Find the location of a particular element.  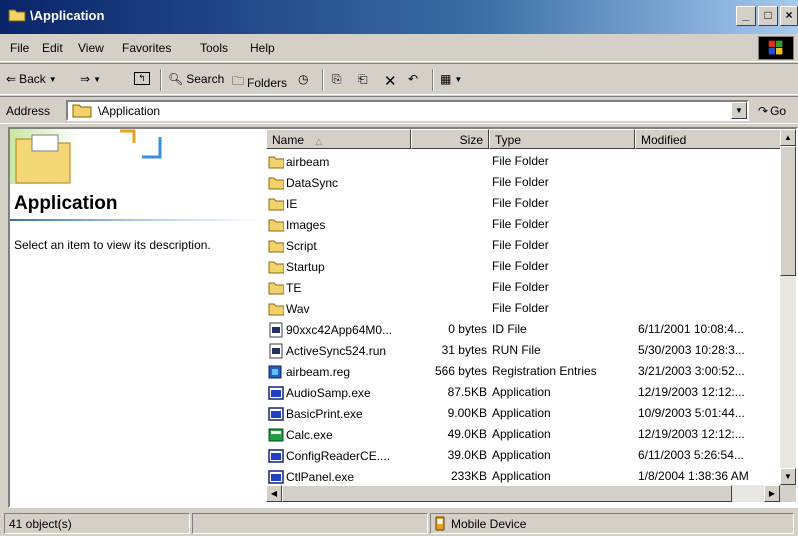

close-button: × is located at coordinates (789, 16).